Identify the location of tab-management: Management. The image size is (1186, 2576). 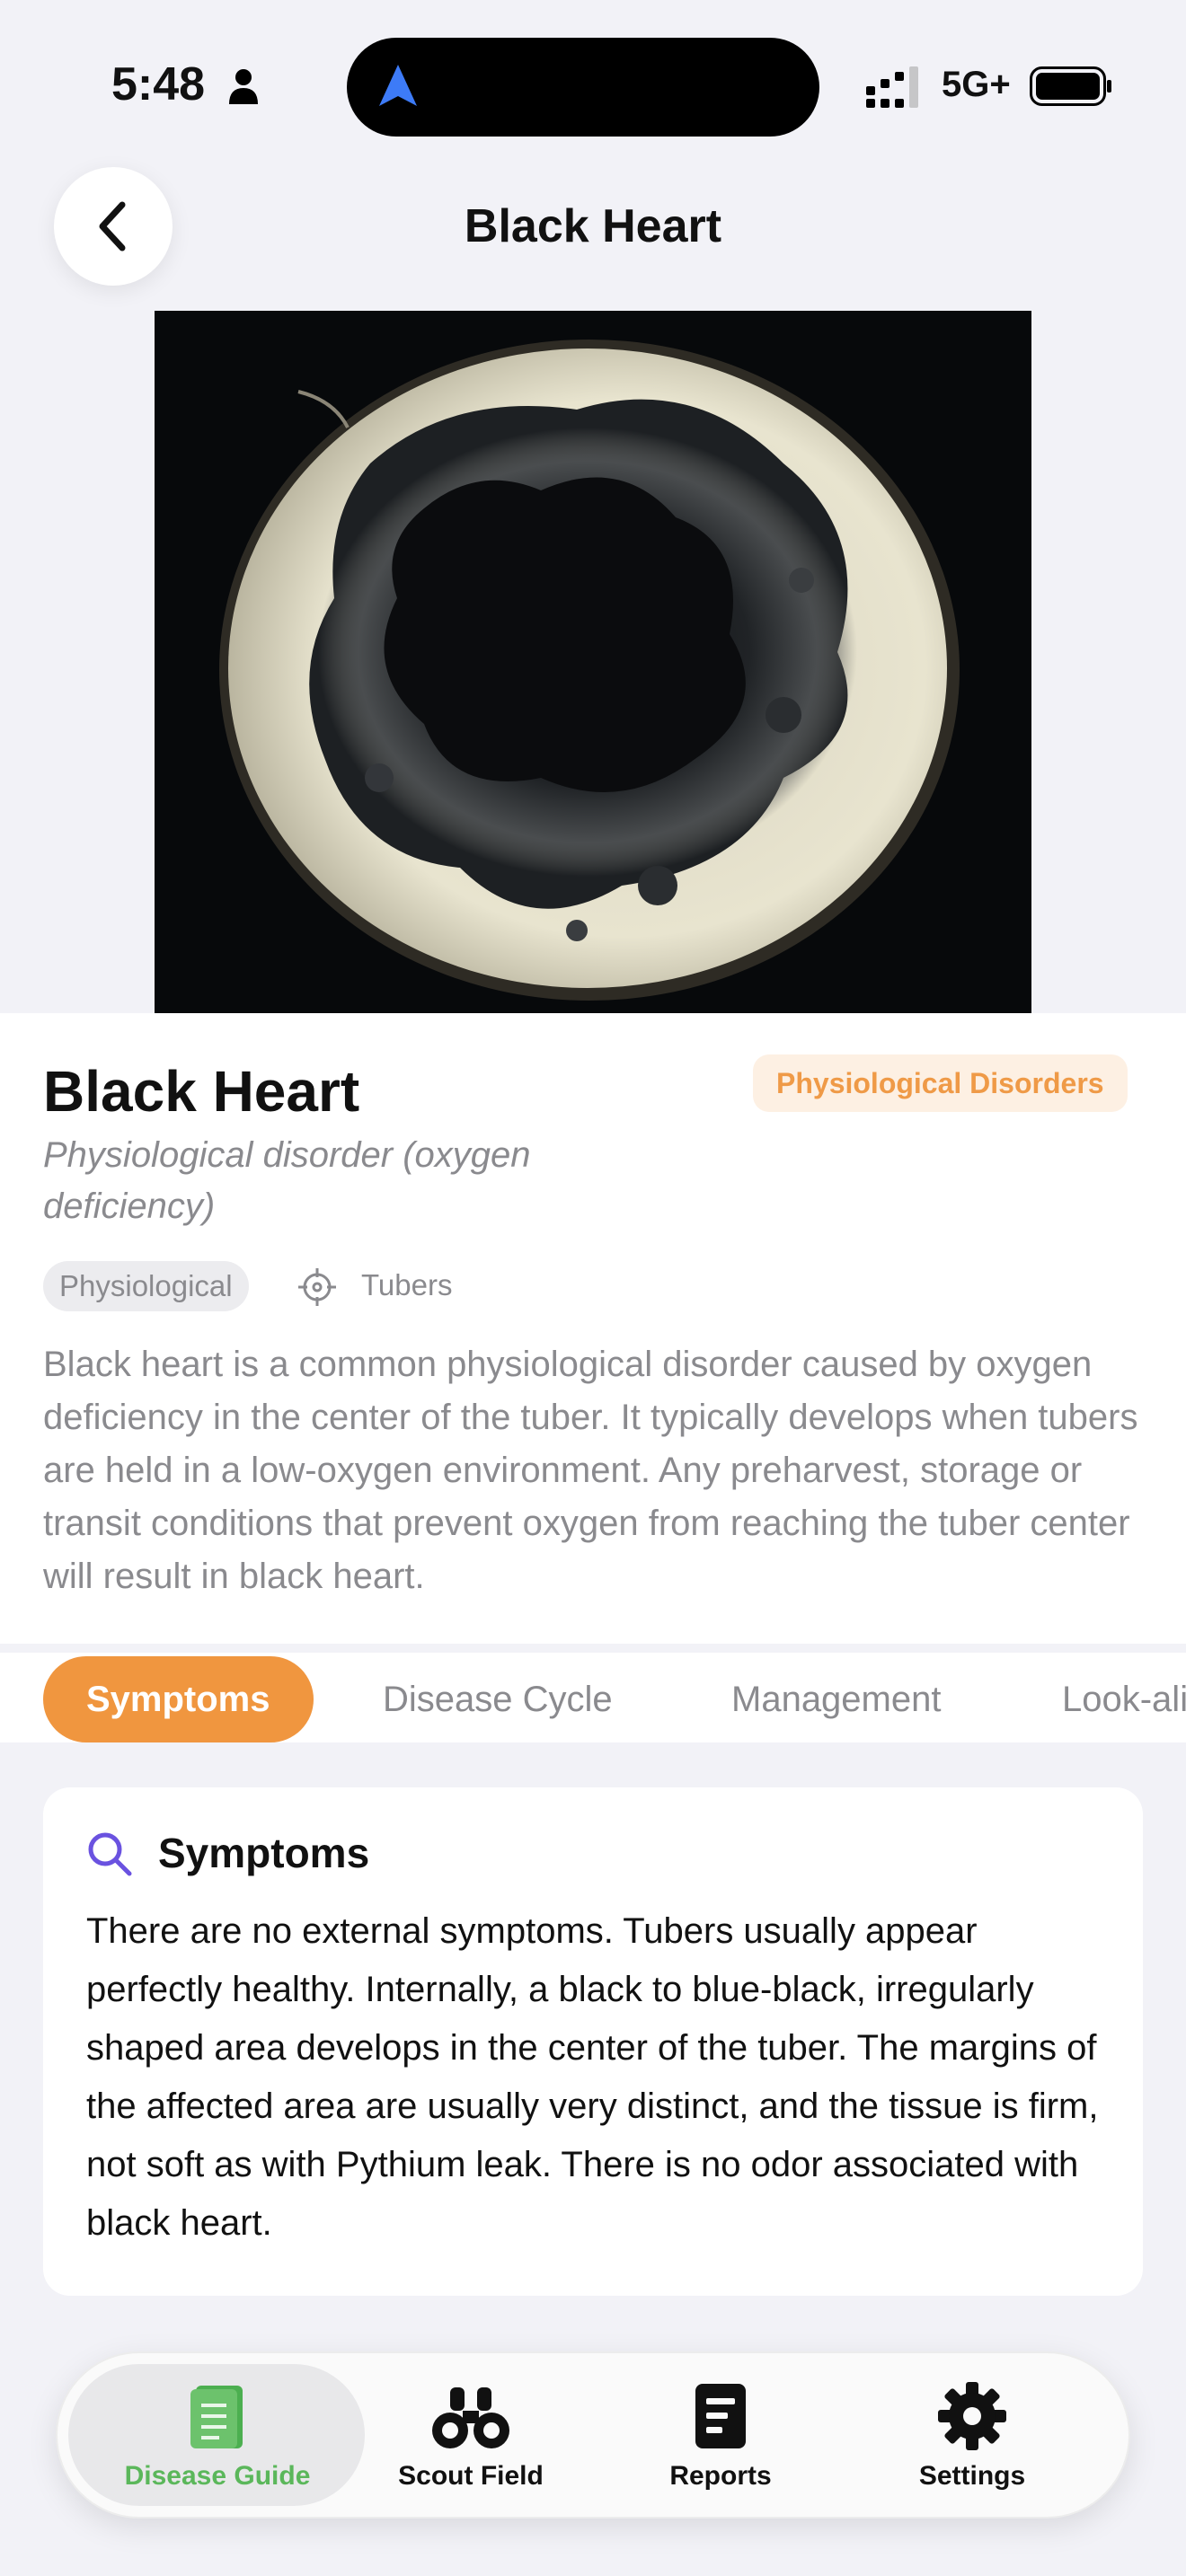
(836, 1699).